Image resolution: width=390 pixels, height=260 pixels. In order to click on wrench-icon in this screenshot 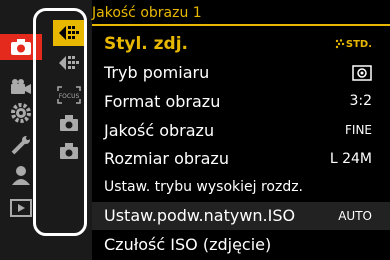, I will do `click(21, 145)`.